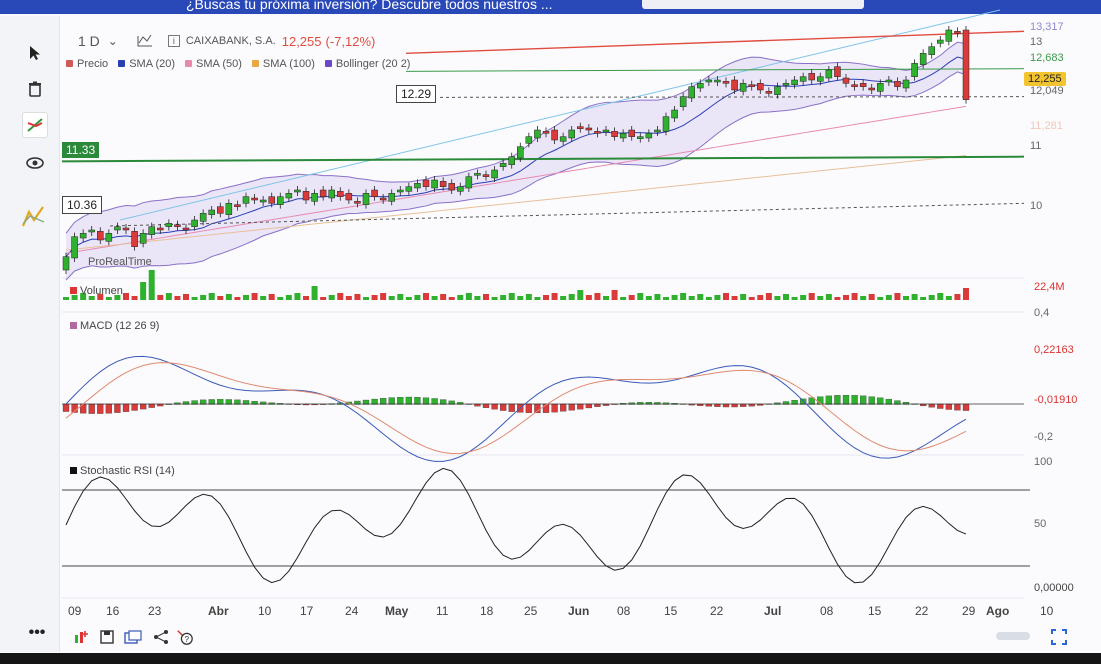 This screenshot has height=664, width=1101. What do you see at coordinates (1043, 462) in the screenshot?
I see `stoch-tick-100: 100` at bounding box center [1043, 462].